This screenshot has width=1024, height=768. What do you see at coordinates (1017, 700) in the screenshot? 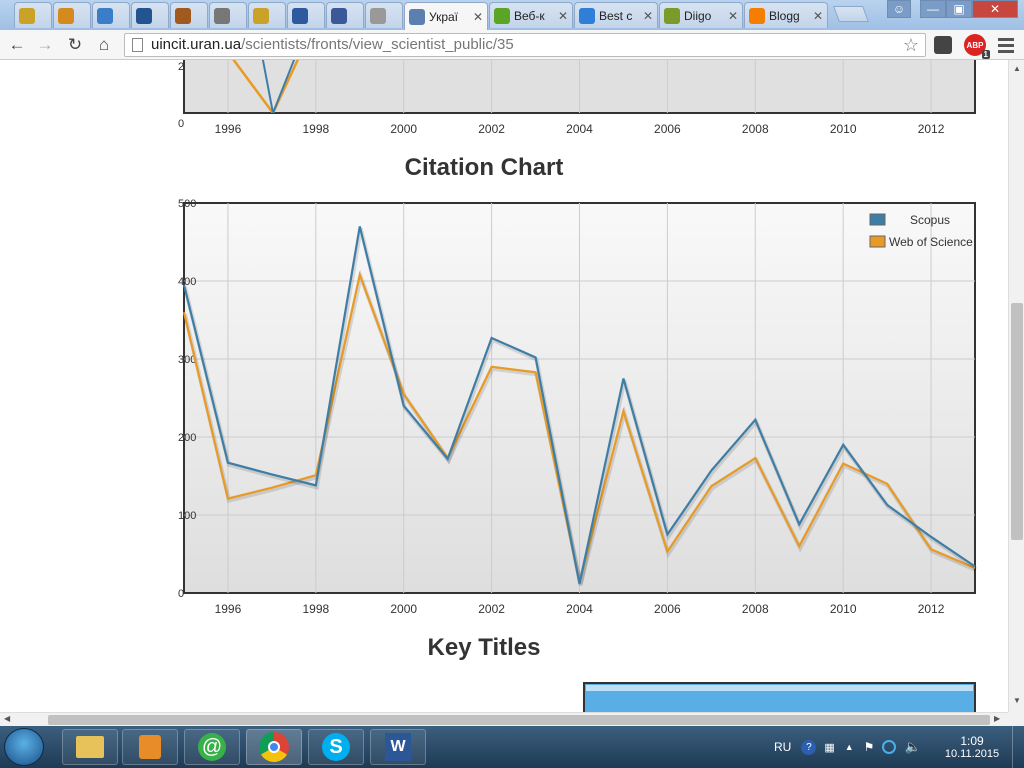
I see `scroll-down-arrow-icon: ▼` at bounding box center [1017, 700].